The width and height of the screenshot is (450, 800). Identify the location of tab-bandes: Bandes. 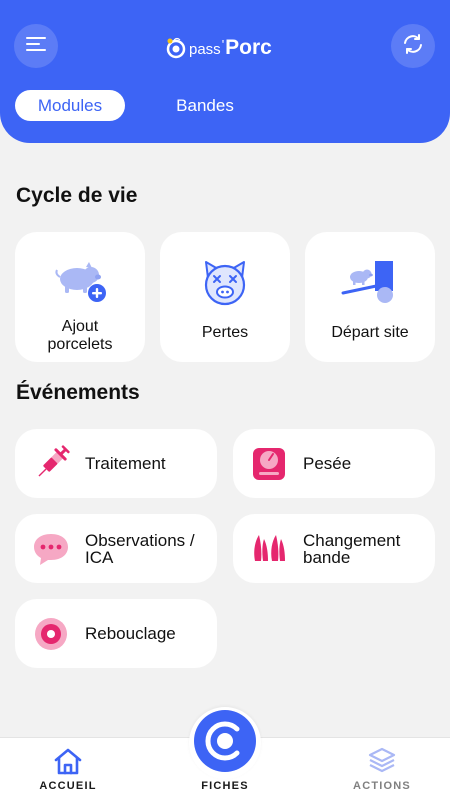
(205, 105).